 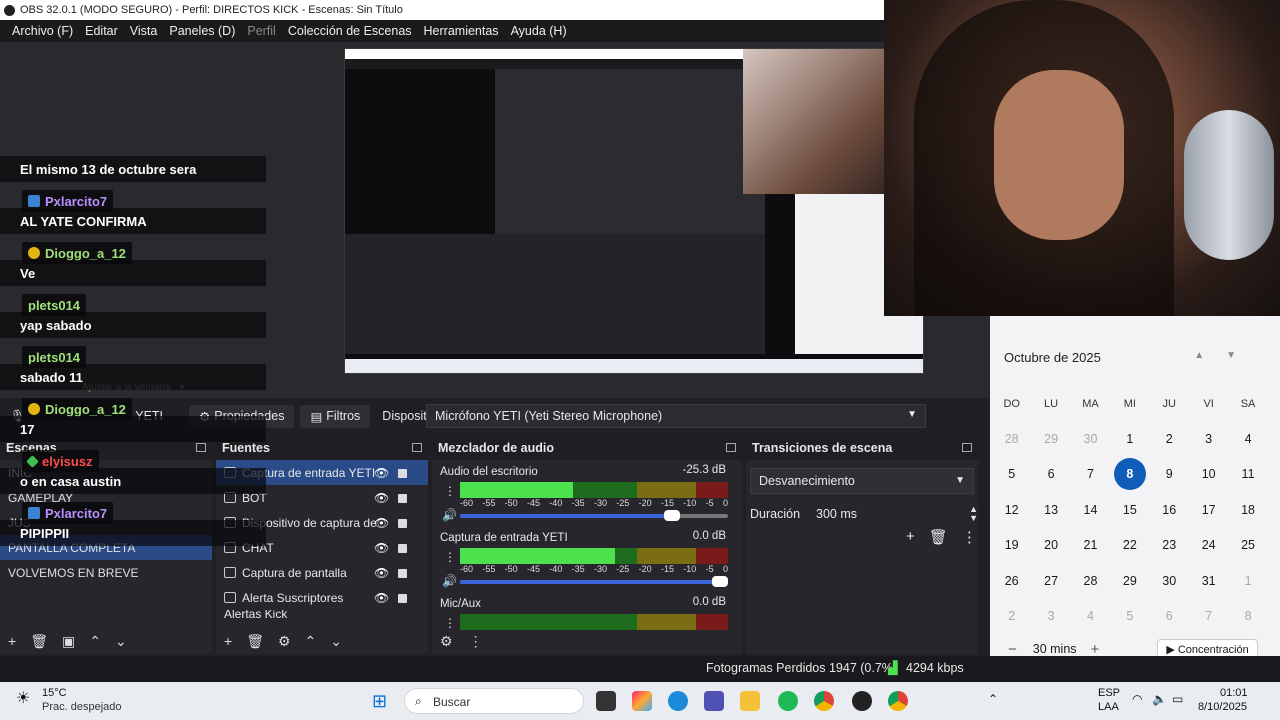 What do you see at coordinates (973, 514) in the screenshot?
I see `duration-stepper: ▲ ▼` at bounding box center [973, 514].